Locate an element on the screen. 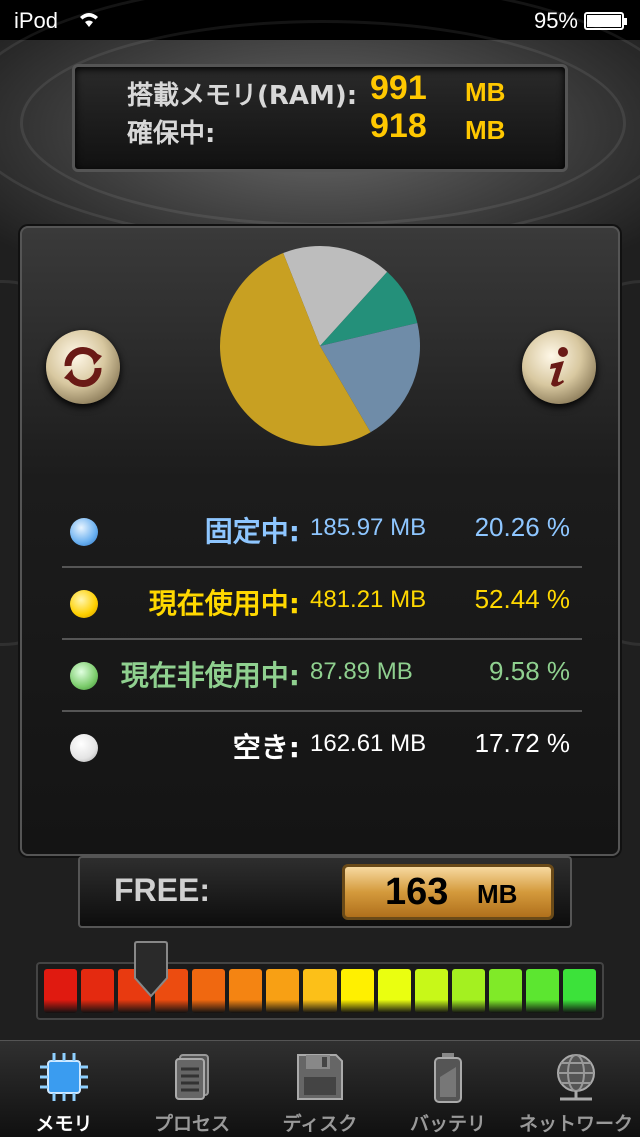 This screenshot has width=640, height=1137. memory-summary-panel: 搭載メモリ(RAM): 991 MB 確保中: 918 MB is located at coordinates (320, 118).